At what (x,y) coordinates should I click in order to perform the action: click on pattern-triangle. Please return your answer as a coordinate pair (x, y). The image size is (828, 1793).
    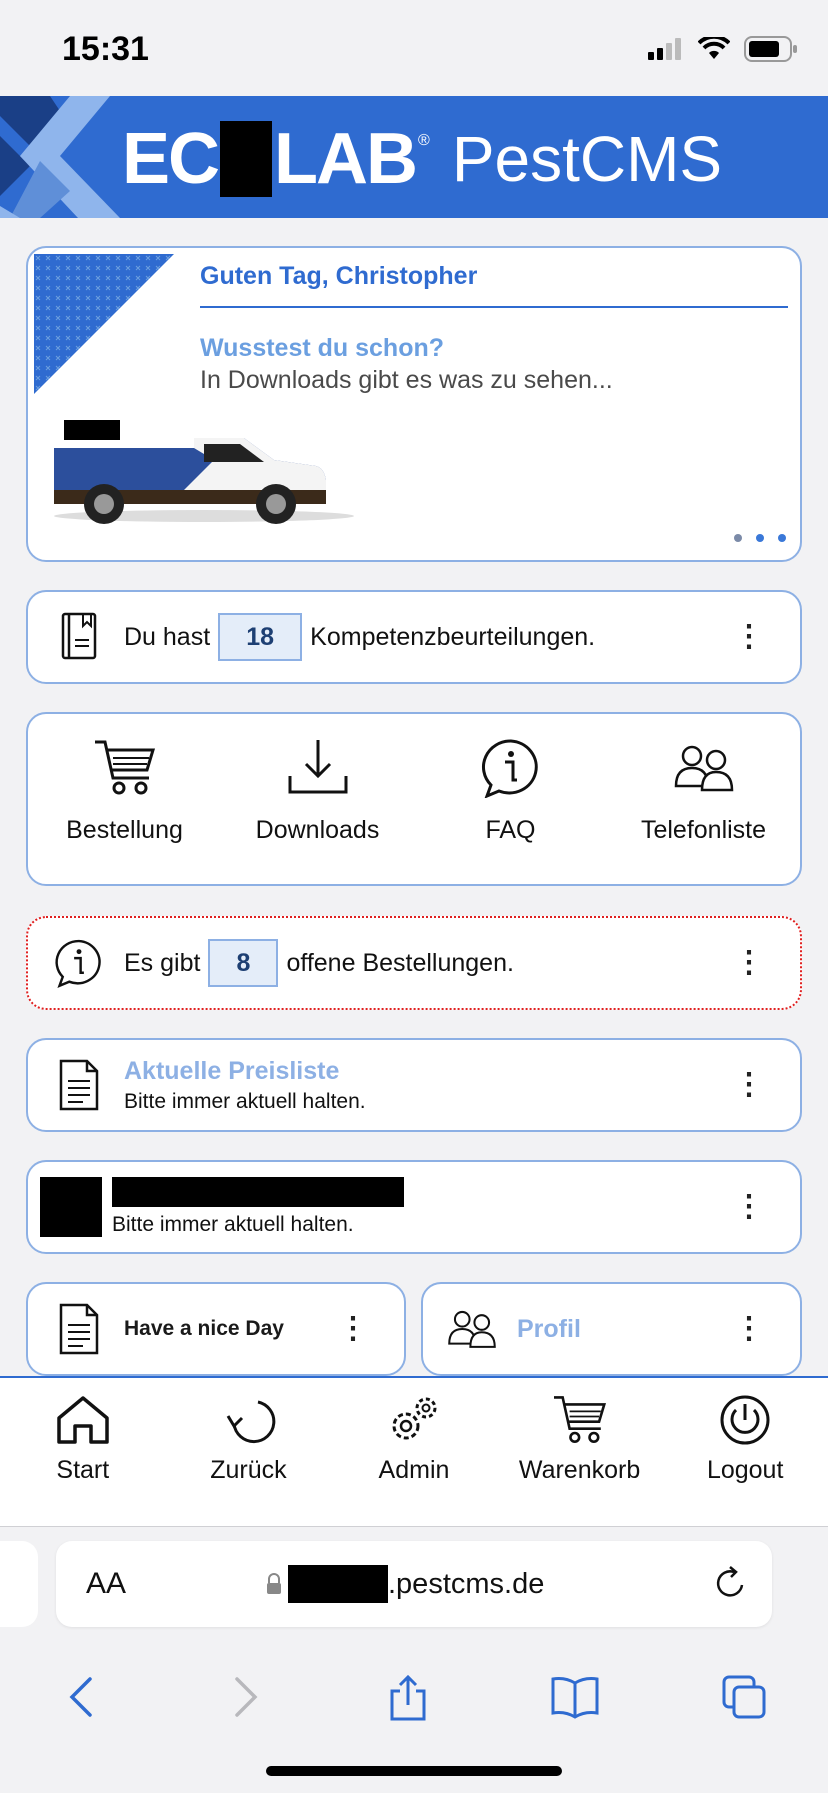
    Looking at the image, I should click on (104, 324).